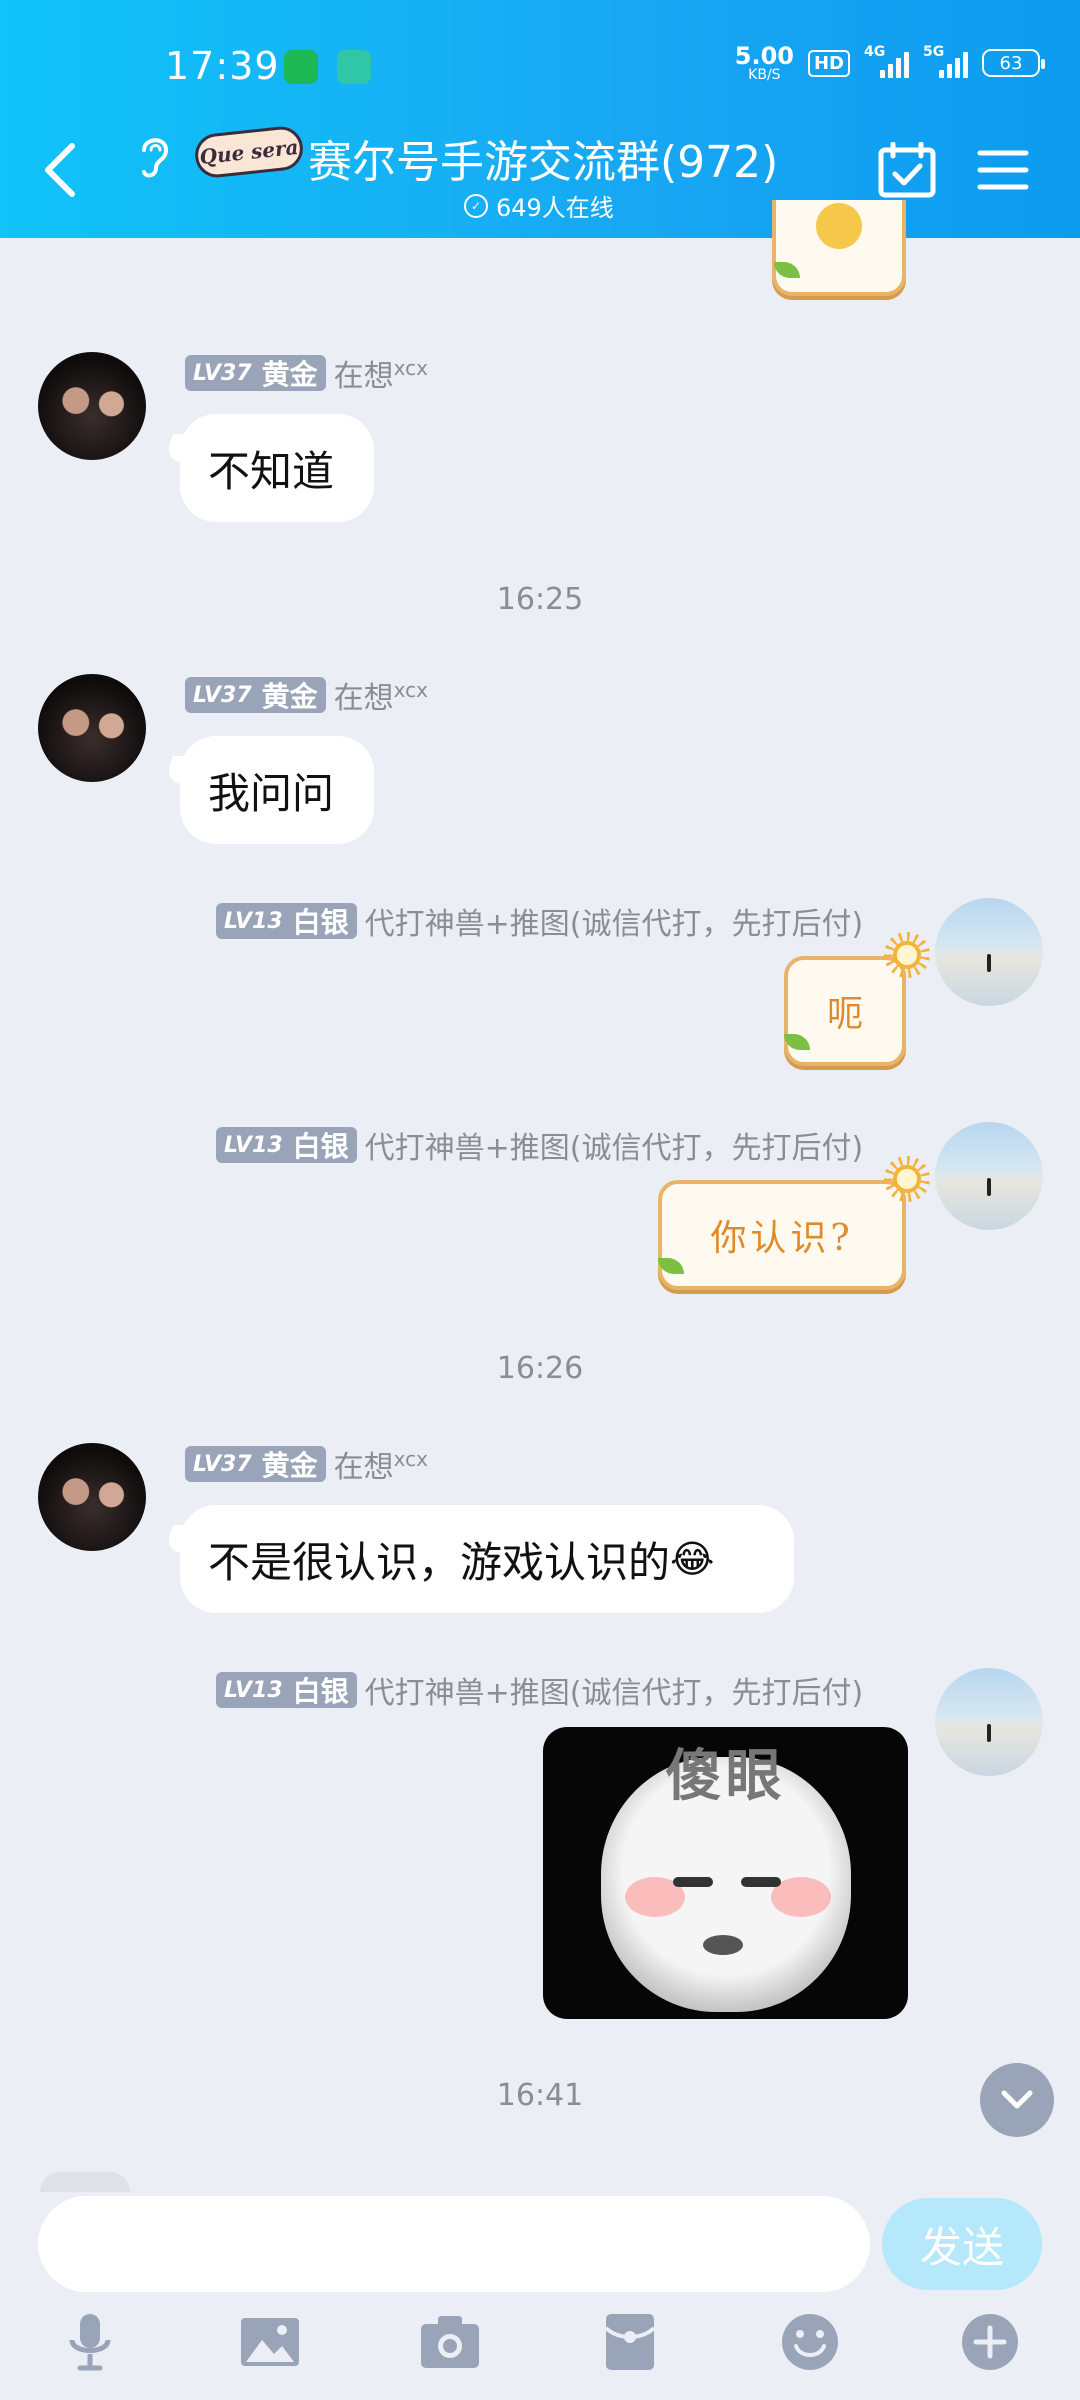  I want to click on message-bubble: 不知道, so click(277, 468).